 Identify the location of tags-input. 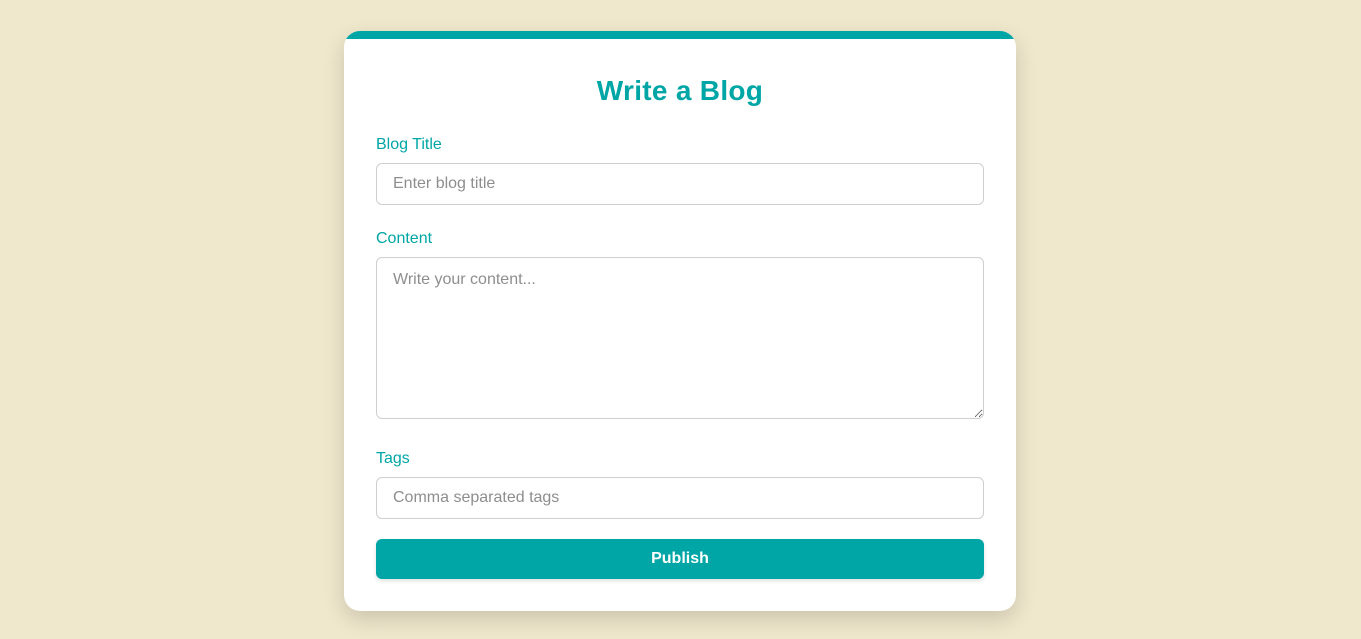
(680, 498).